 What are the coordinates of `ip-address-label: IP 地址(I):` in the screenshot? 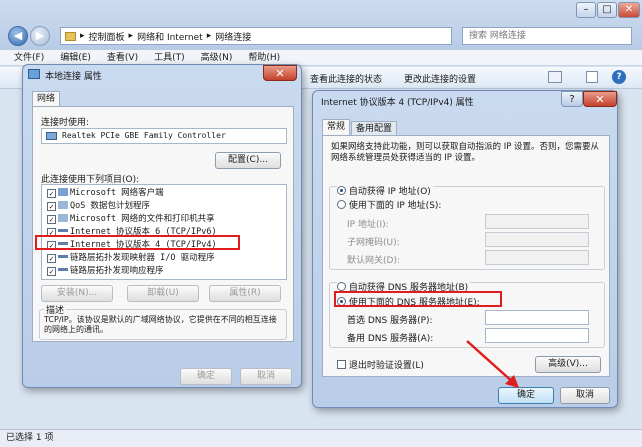 It's located at (368, 225).